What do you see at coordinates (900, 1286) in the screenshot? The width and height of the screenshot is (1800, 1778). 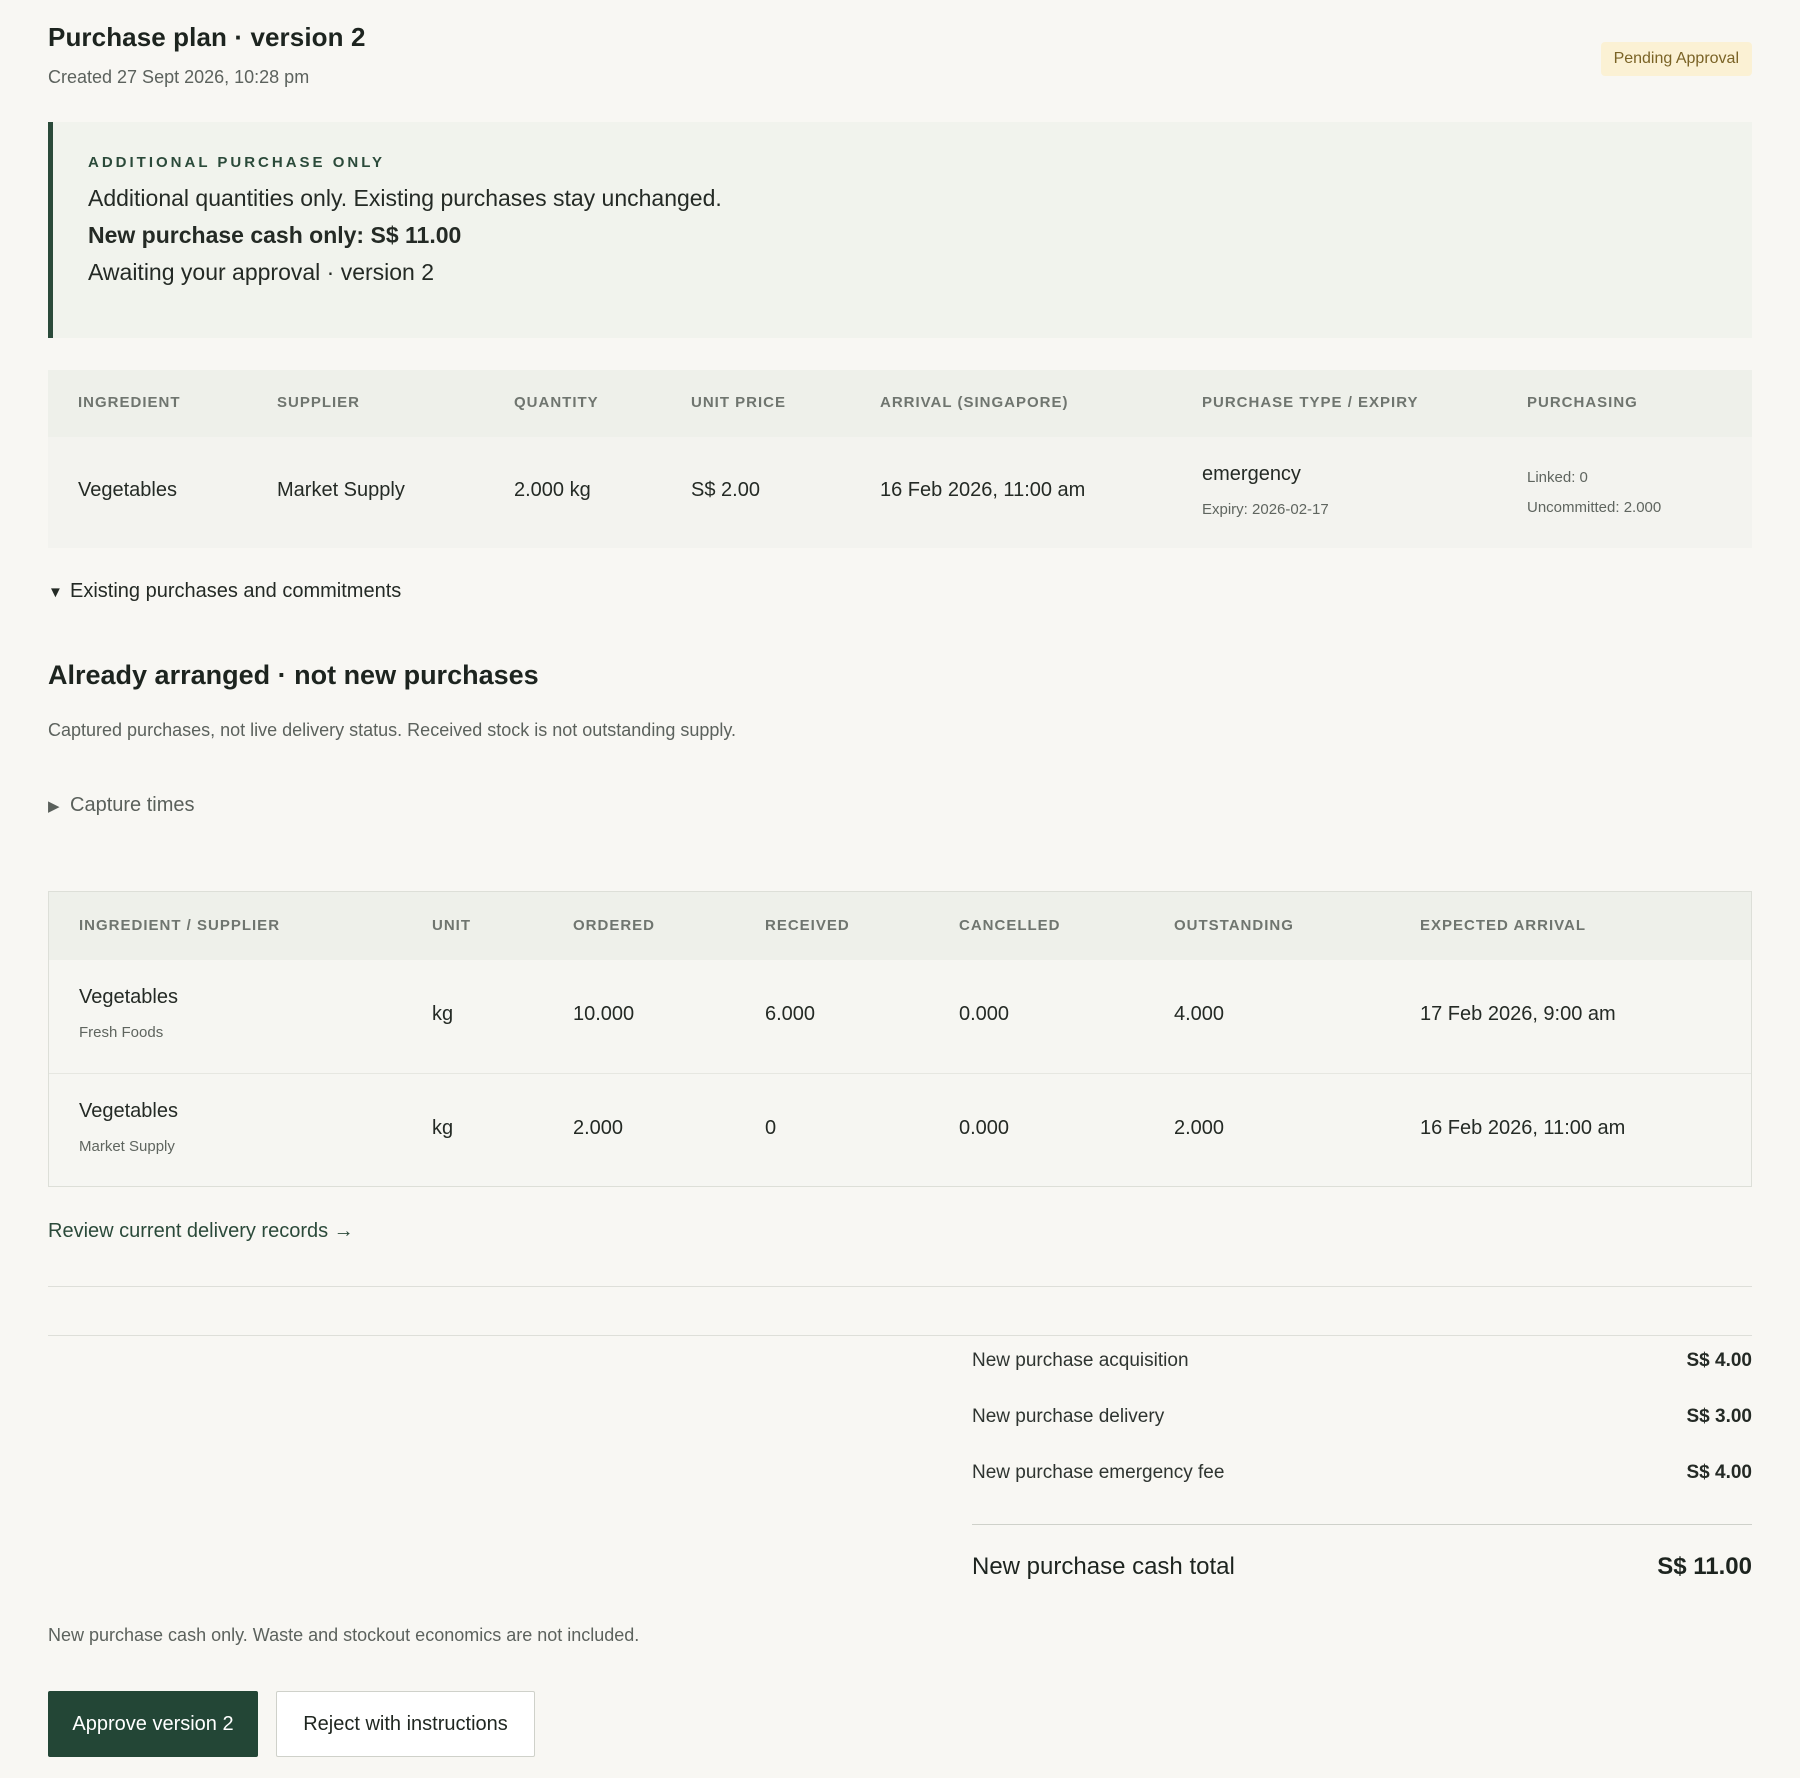 I see `section-divider` at bounding box center [900, 1286].